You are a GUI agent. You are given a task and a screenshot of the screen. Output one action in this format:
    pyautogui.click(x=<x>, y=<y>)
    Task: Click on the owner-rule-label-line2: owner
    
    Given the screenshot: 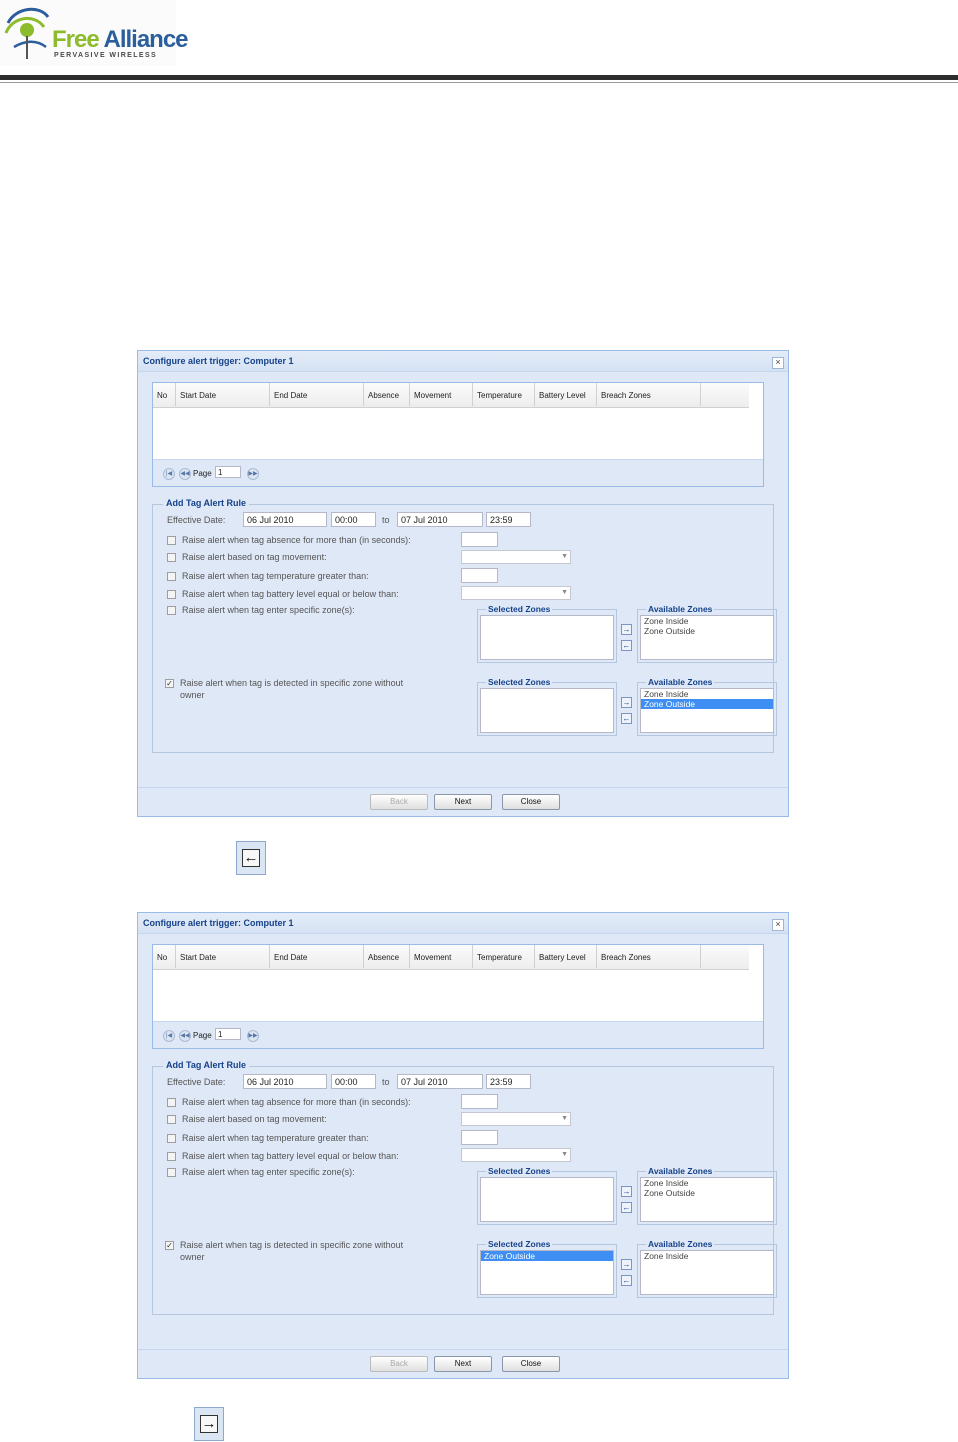 What is the action you would take?
    pyautogui.click(x=192, y=1257)
    